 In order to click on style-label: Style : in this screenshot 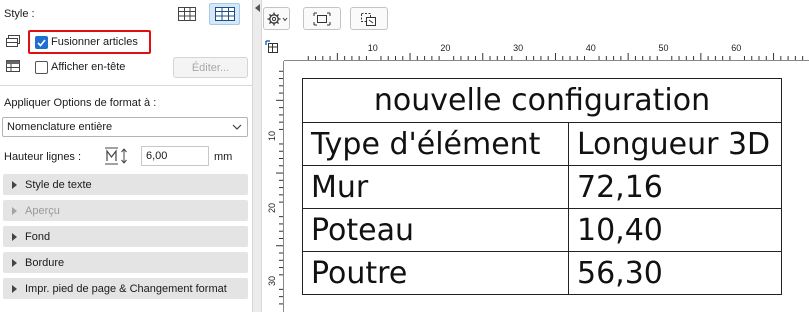, I will do `click(19, 14)`.